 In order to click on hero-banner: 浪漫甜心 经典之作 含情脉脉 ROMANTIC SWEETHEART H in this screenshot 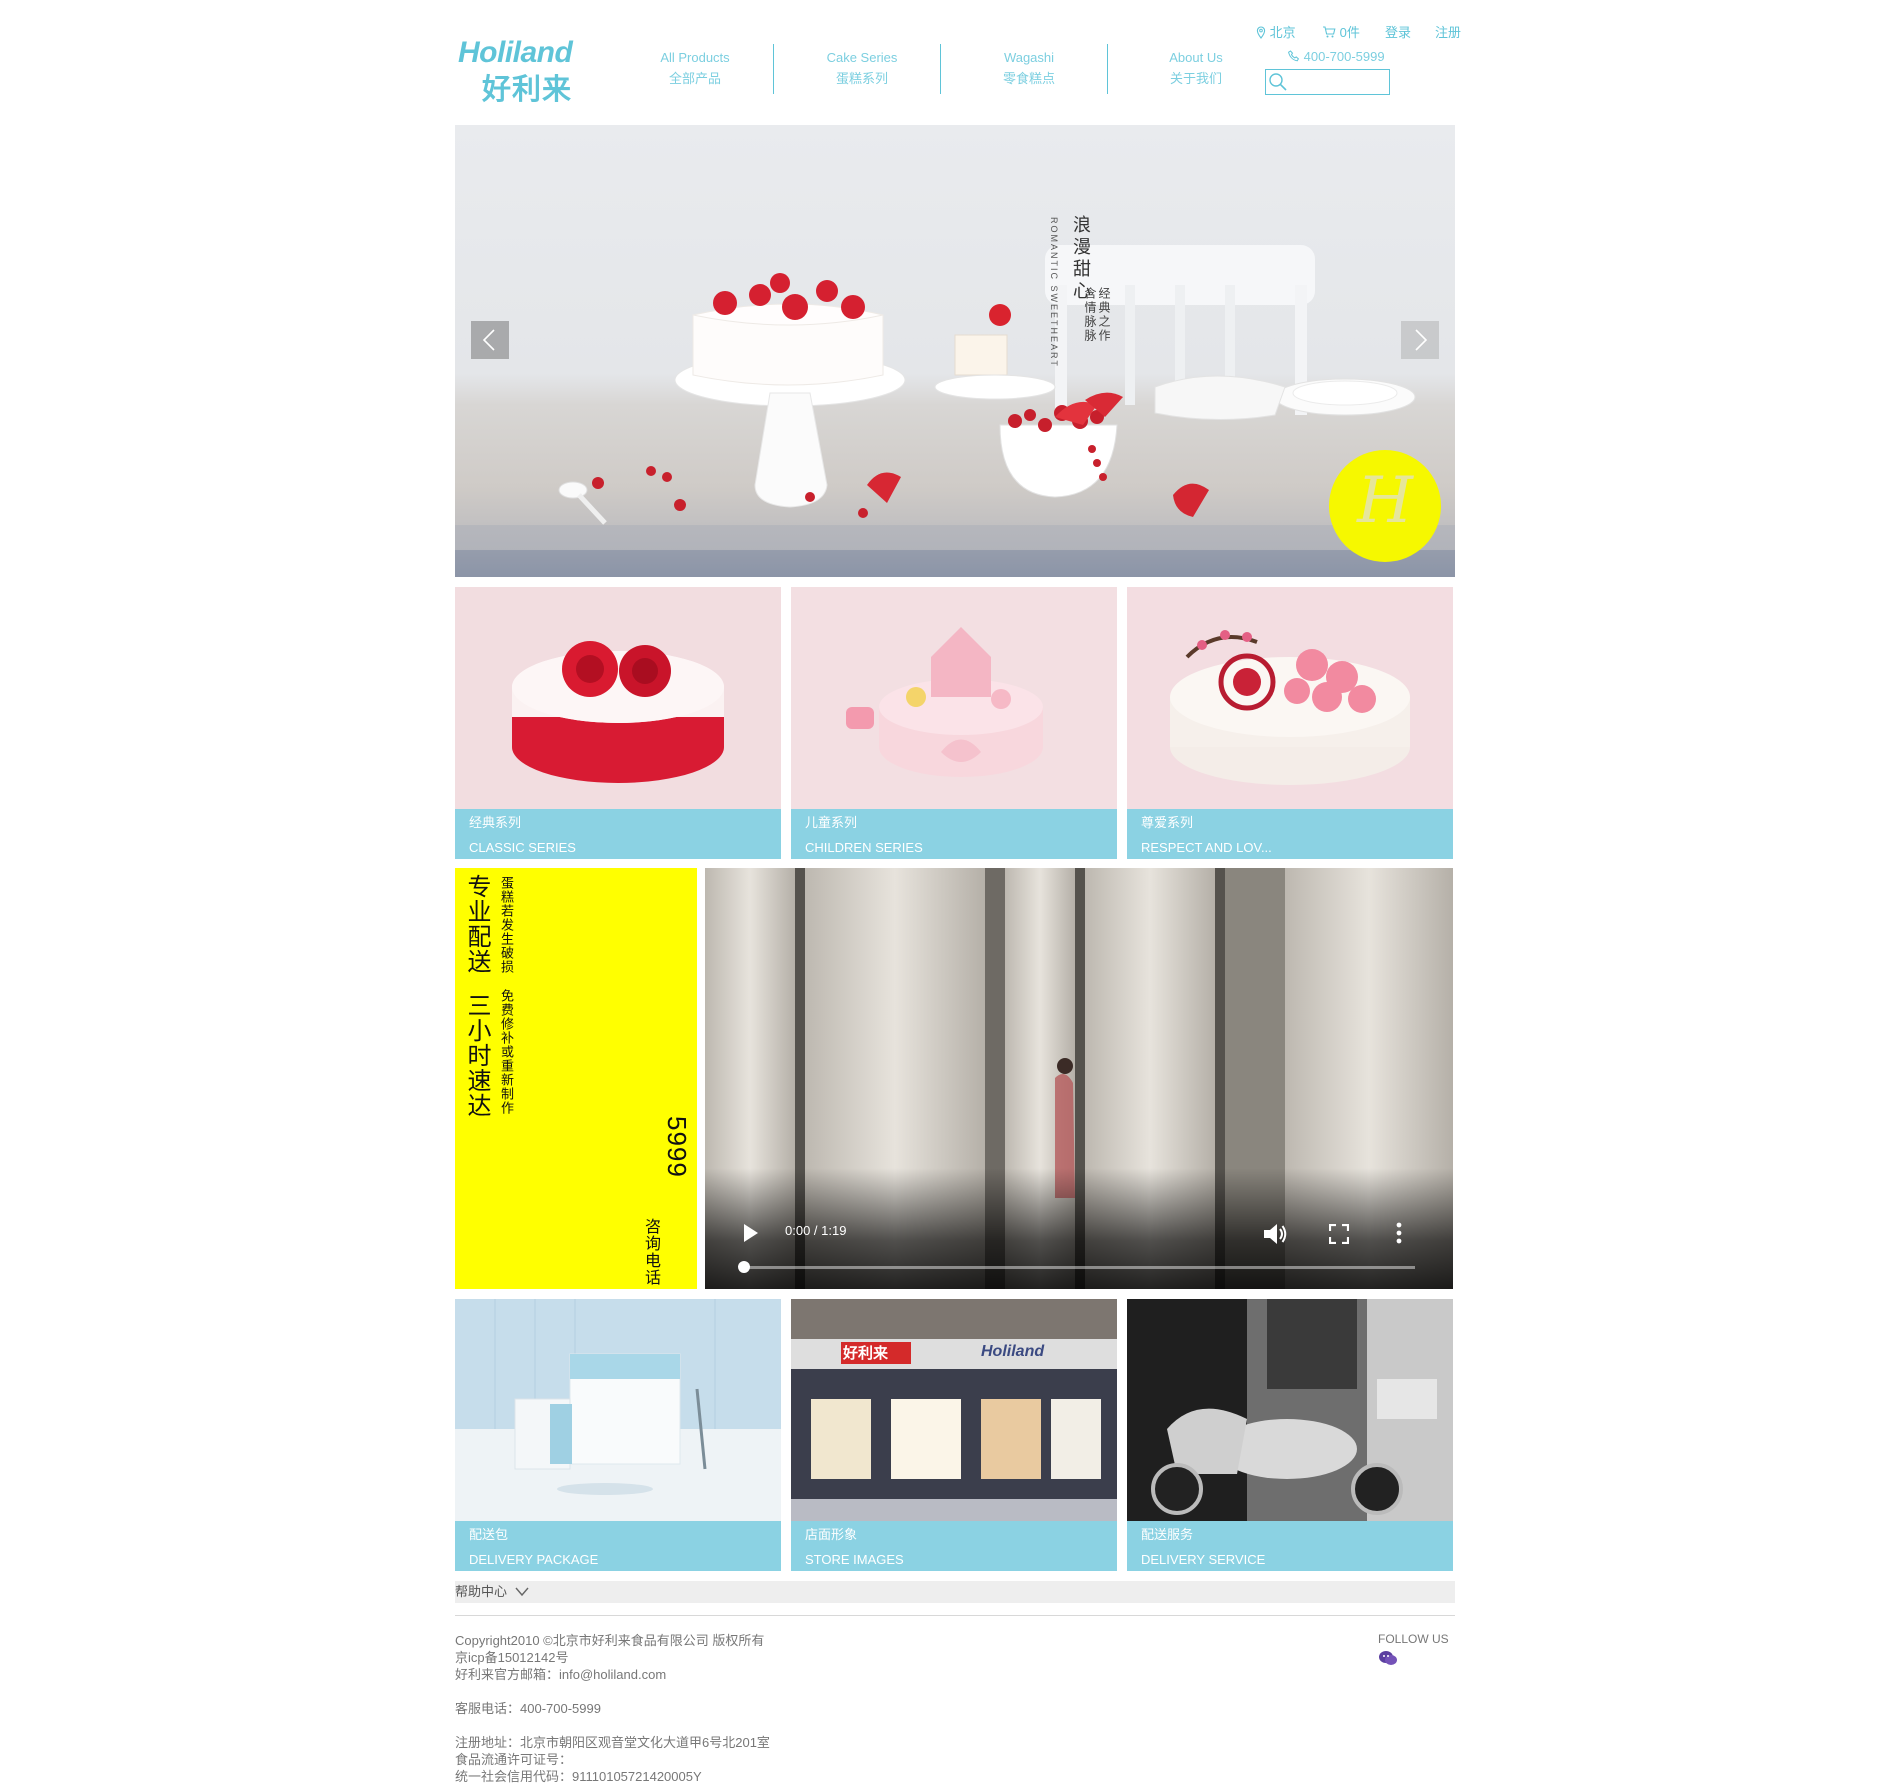, I will do `click(955, 351)`.